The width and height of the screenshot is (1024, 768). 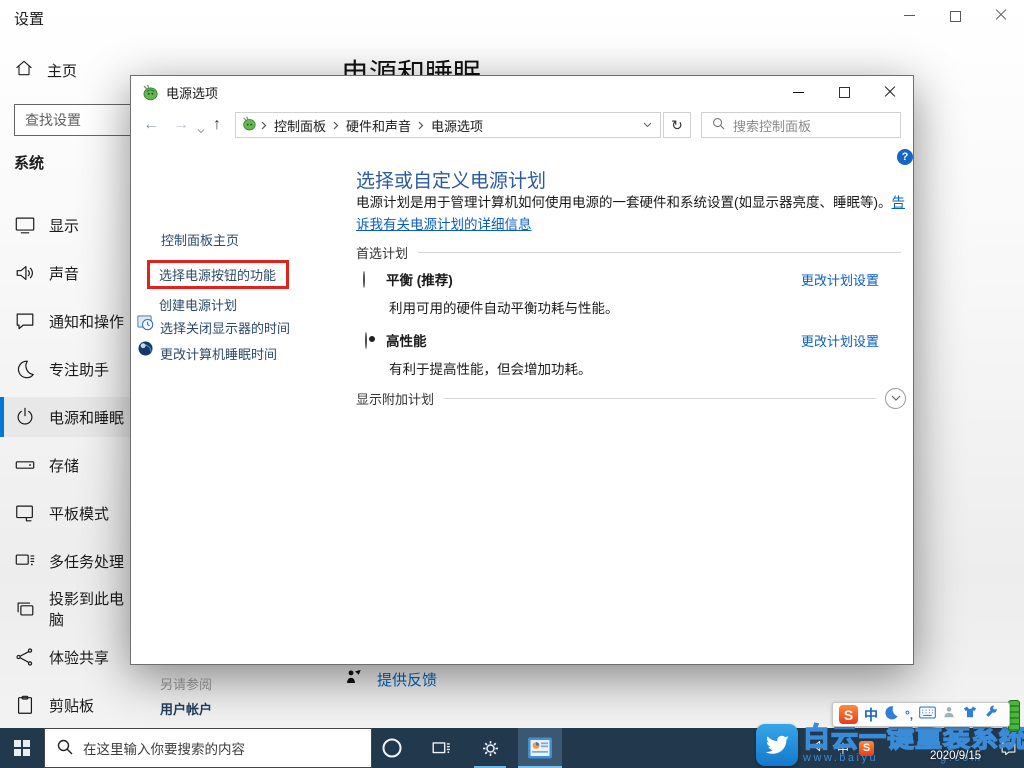 What do you see at coordinates (441, 748) in the screenshot?
I see `task-view-button` at bounding box center [441, 748].